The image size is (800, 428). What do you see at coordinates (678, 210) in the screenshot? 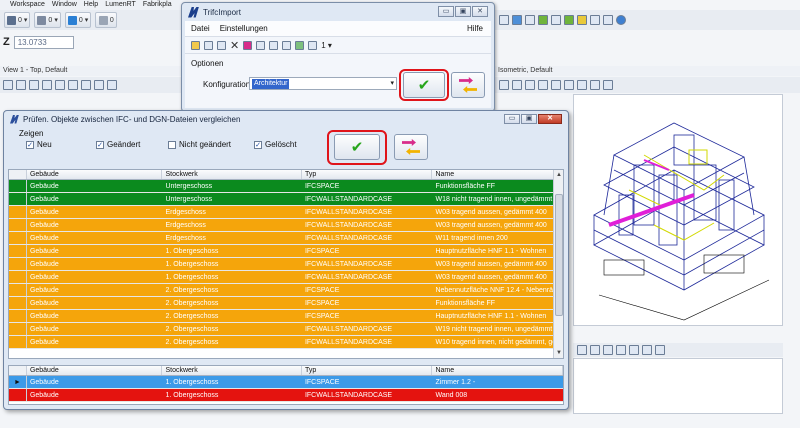
I see `isometric-building-view` at bounding box center [678, 210].